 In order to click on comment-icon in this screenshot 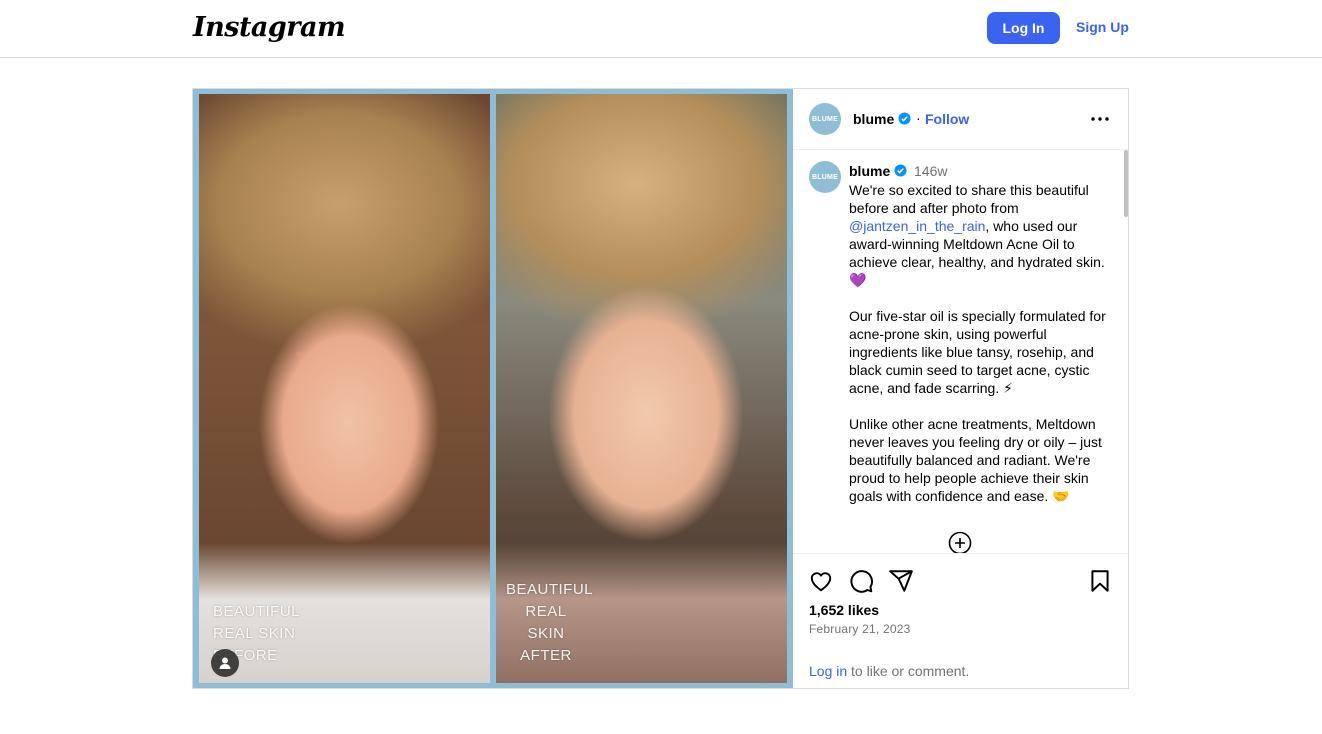, I will do `click(861, 581)`.